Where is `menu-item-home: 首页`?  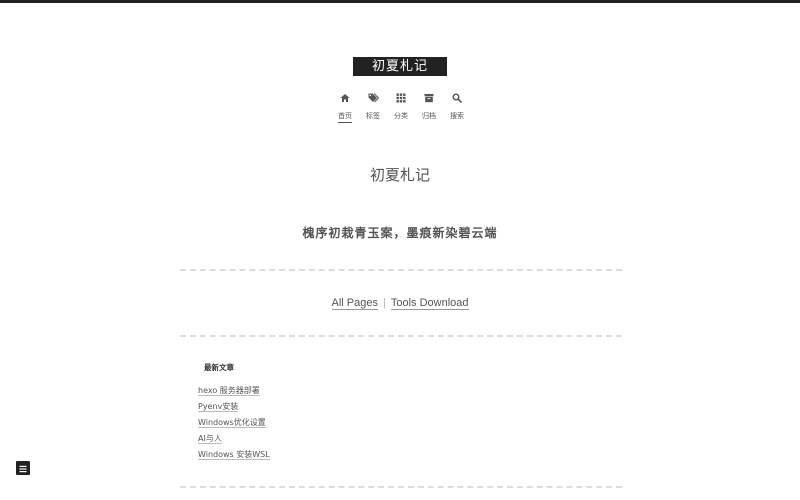
menu-item-home: 首页 is located at coordinates (345, 105).